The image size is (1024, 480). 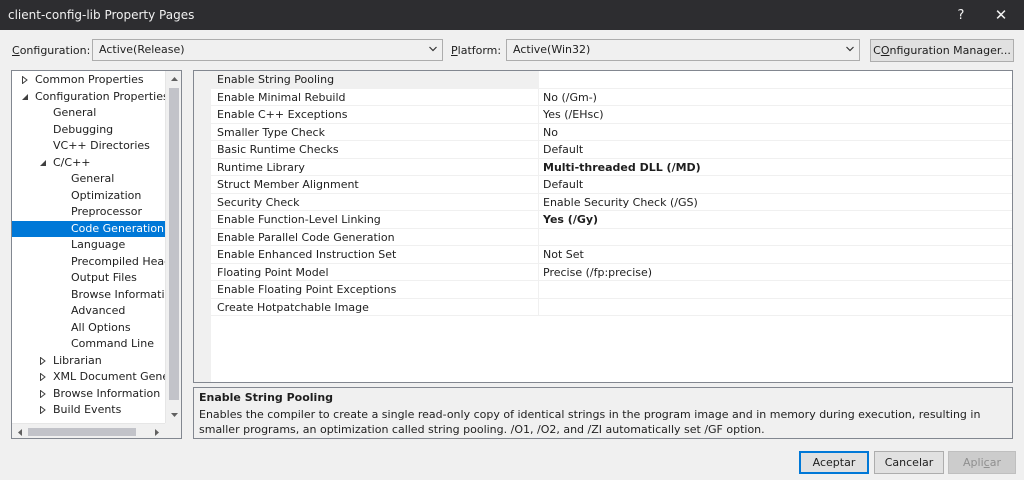 I want to click on property-row: Enable Floating Point Exceptions, so click(x=611, y=290).